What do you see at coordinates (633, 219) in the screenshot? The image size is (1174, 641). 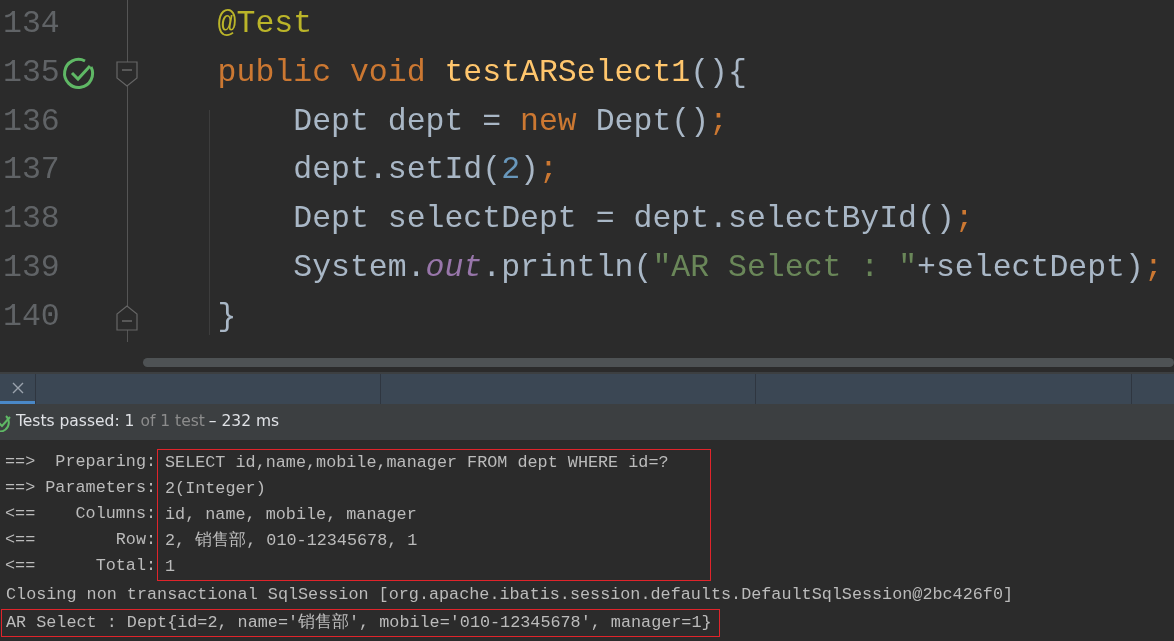 I see `code-line: Dept selectDept = dept.selectById();` at bounding box center [633, 219].